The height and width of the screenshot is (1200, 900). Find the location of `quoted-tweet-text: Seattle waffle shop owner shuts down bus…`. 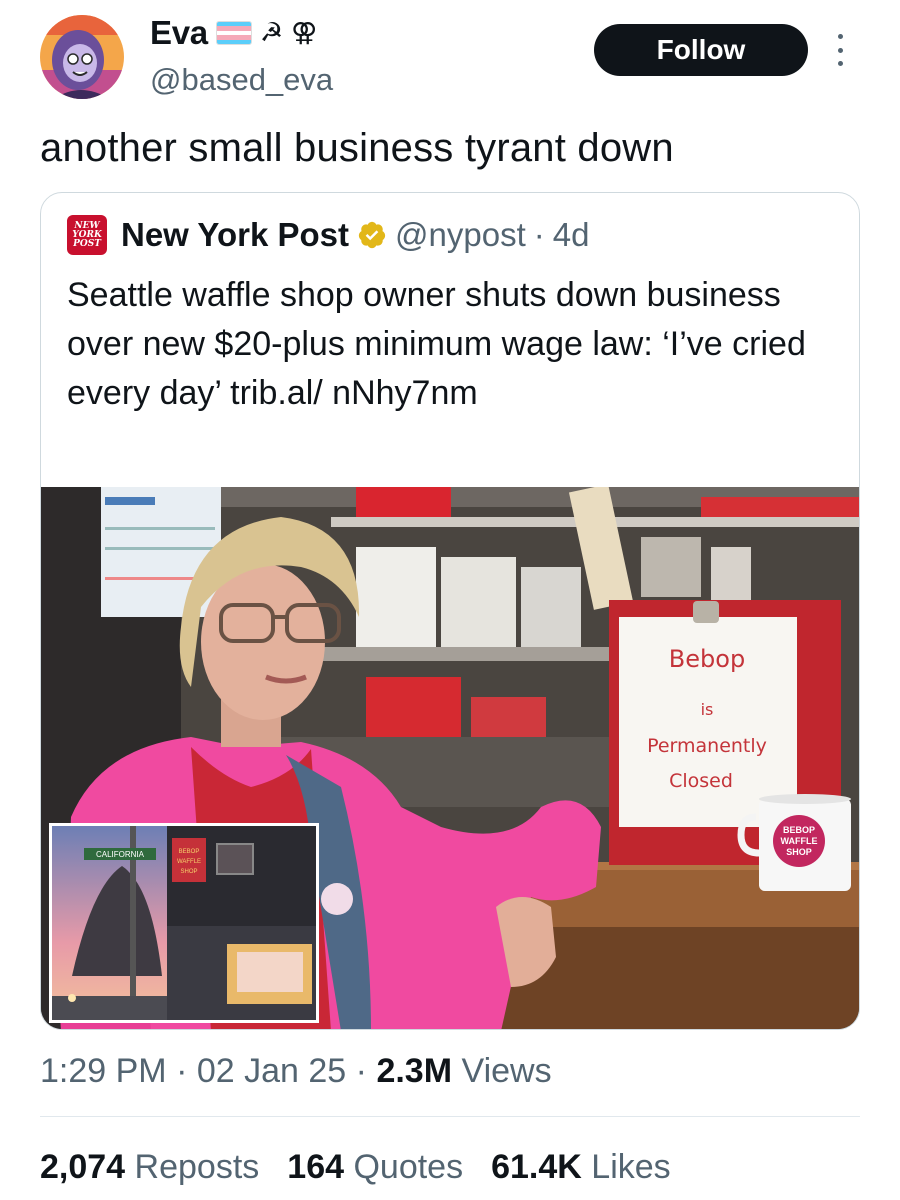

quoted-tweet-text: Seattle waffle shop owner shuts down bus… is located at coordinates (436, 344).